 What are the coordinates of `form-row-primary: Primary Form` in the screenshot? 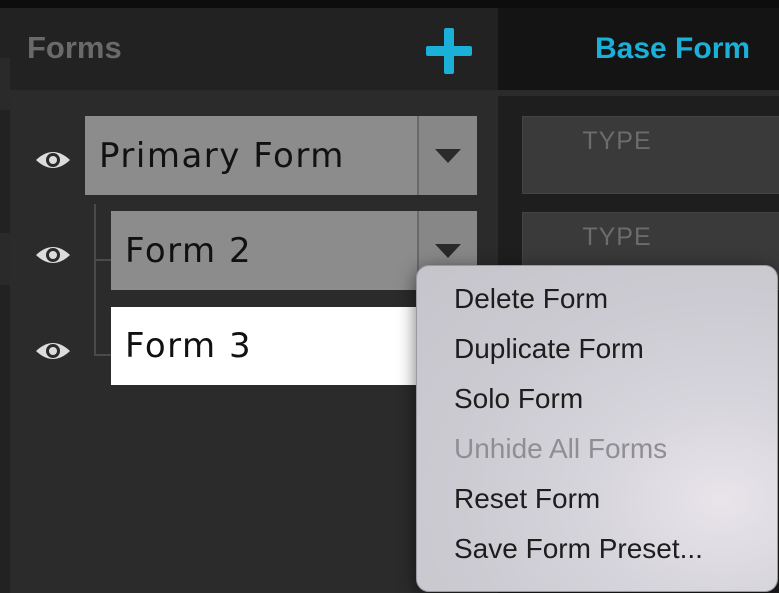 It's located at (281, 155).